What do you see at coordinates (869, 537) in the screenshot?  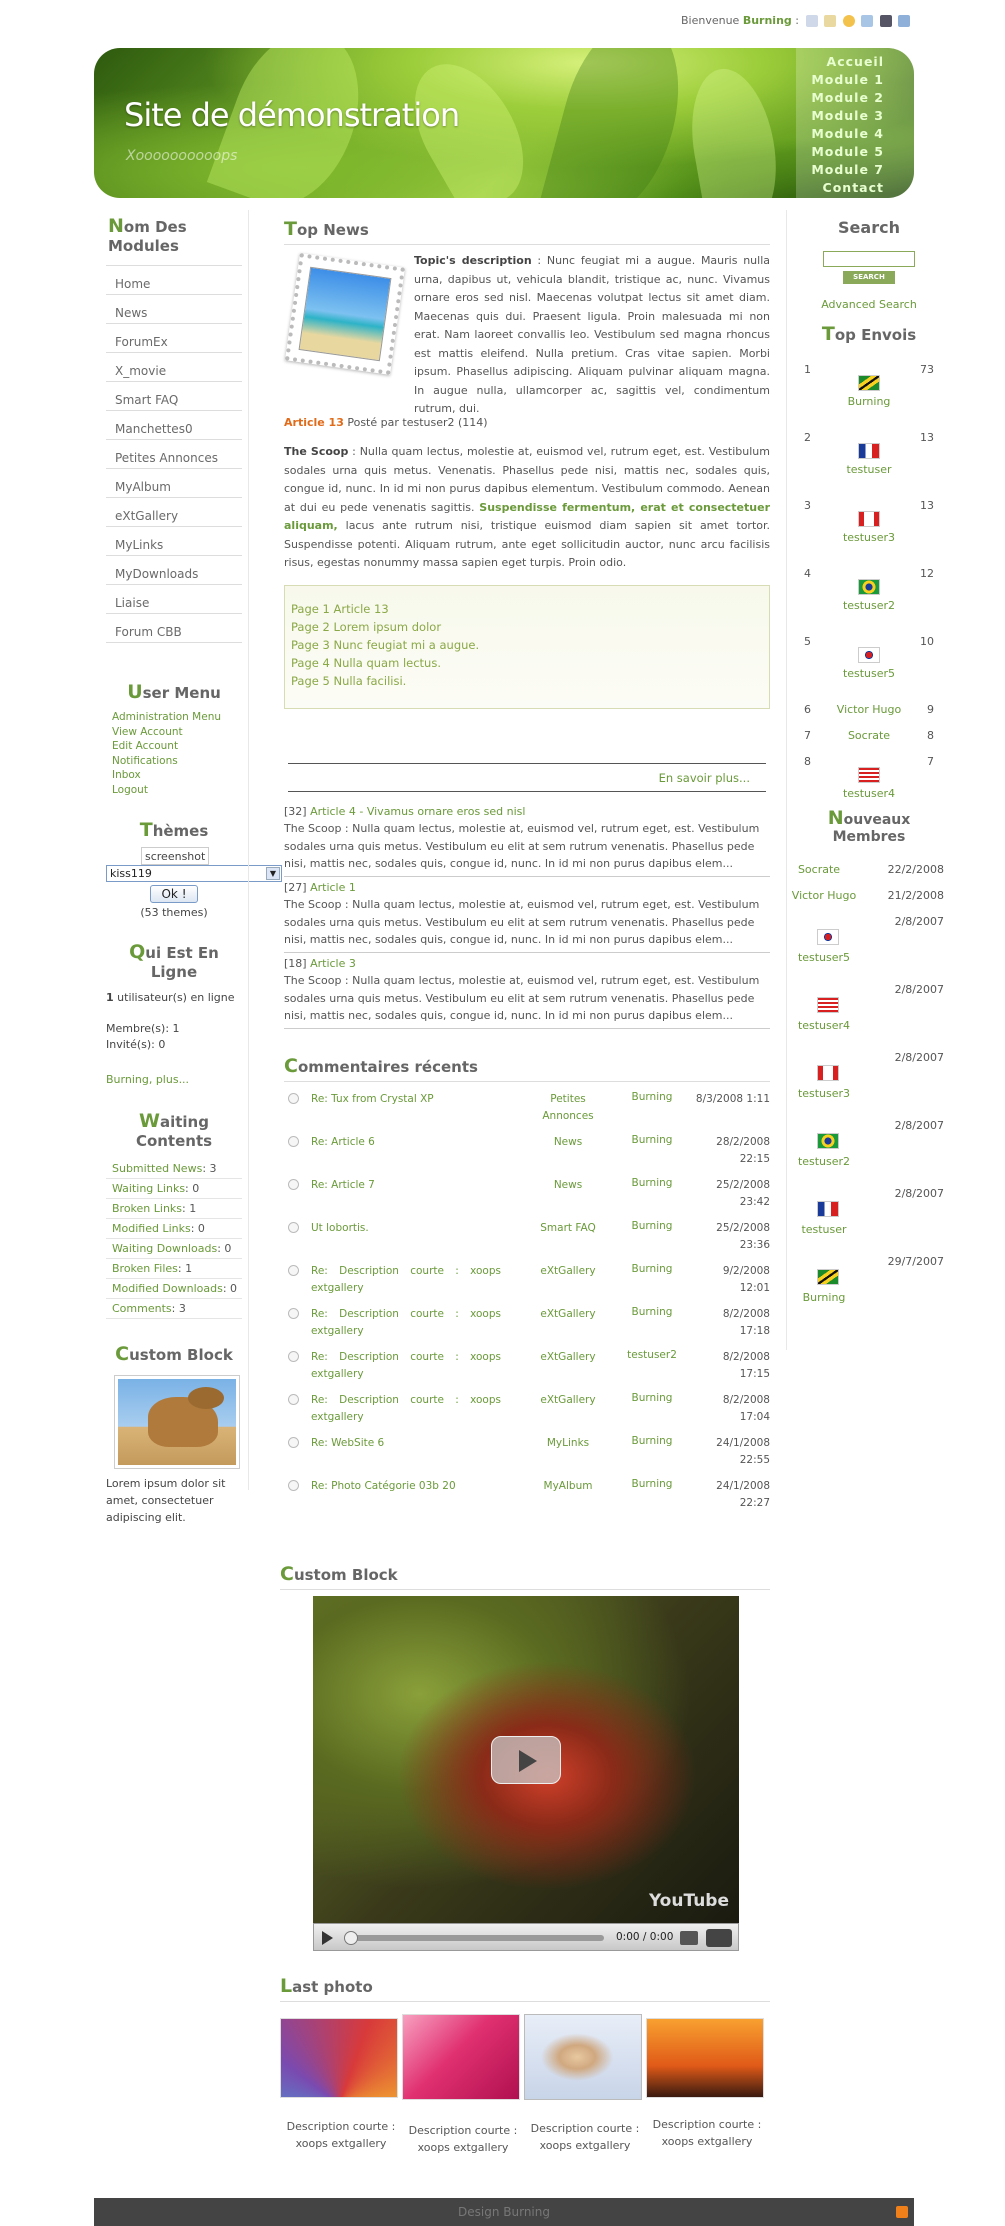 I see `sender-link: testuser3` at bounding box center [869, 537].